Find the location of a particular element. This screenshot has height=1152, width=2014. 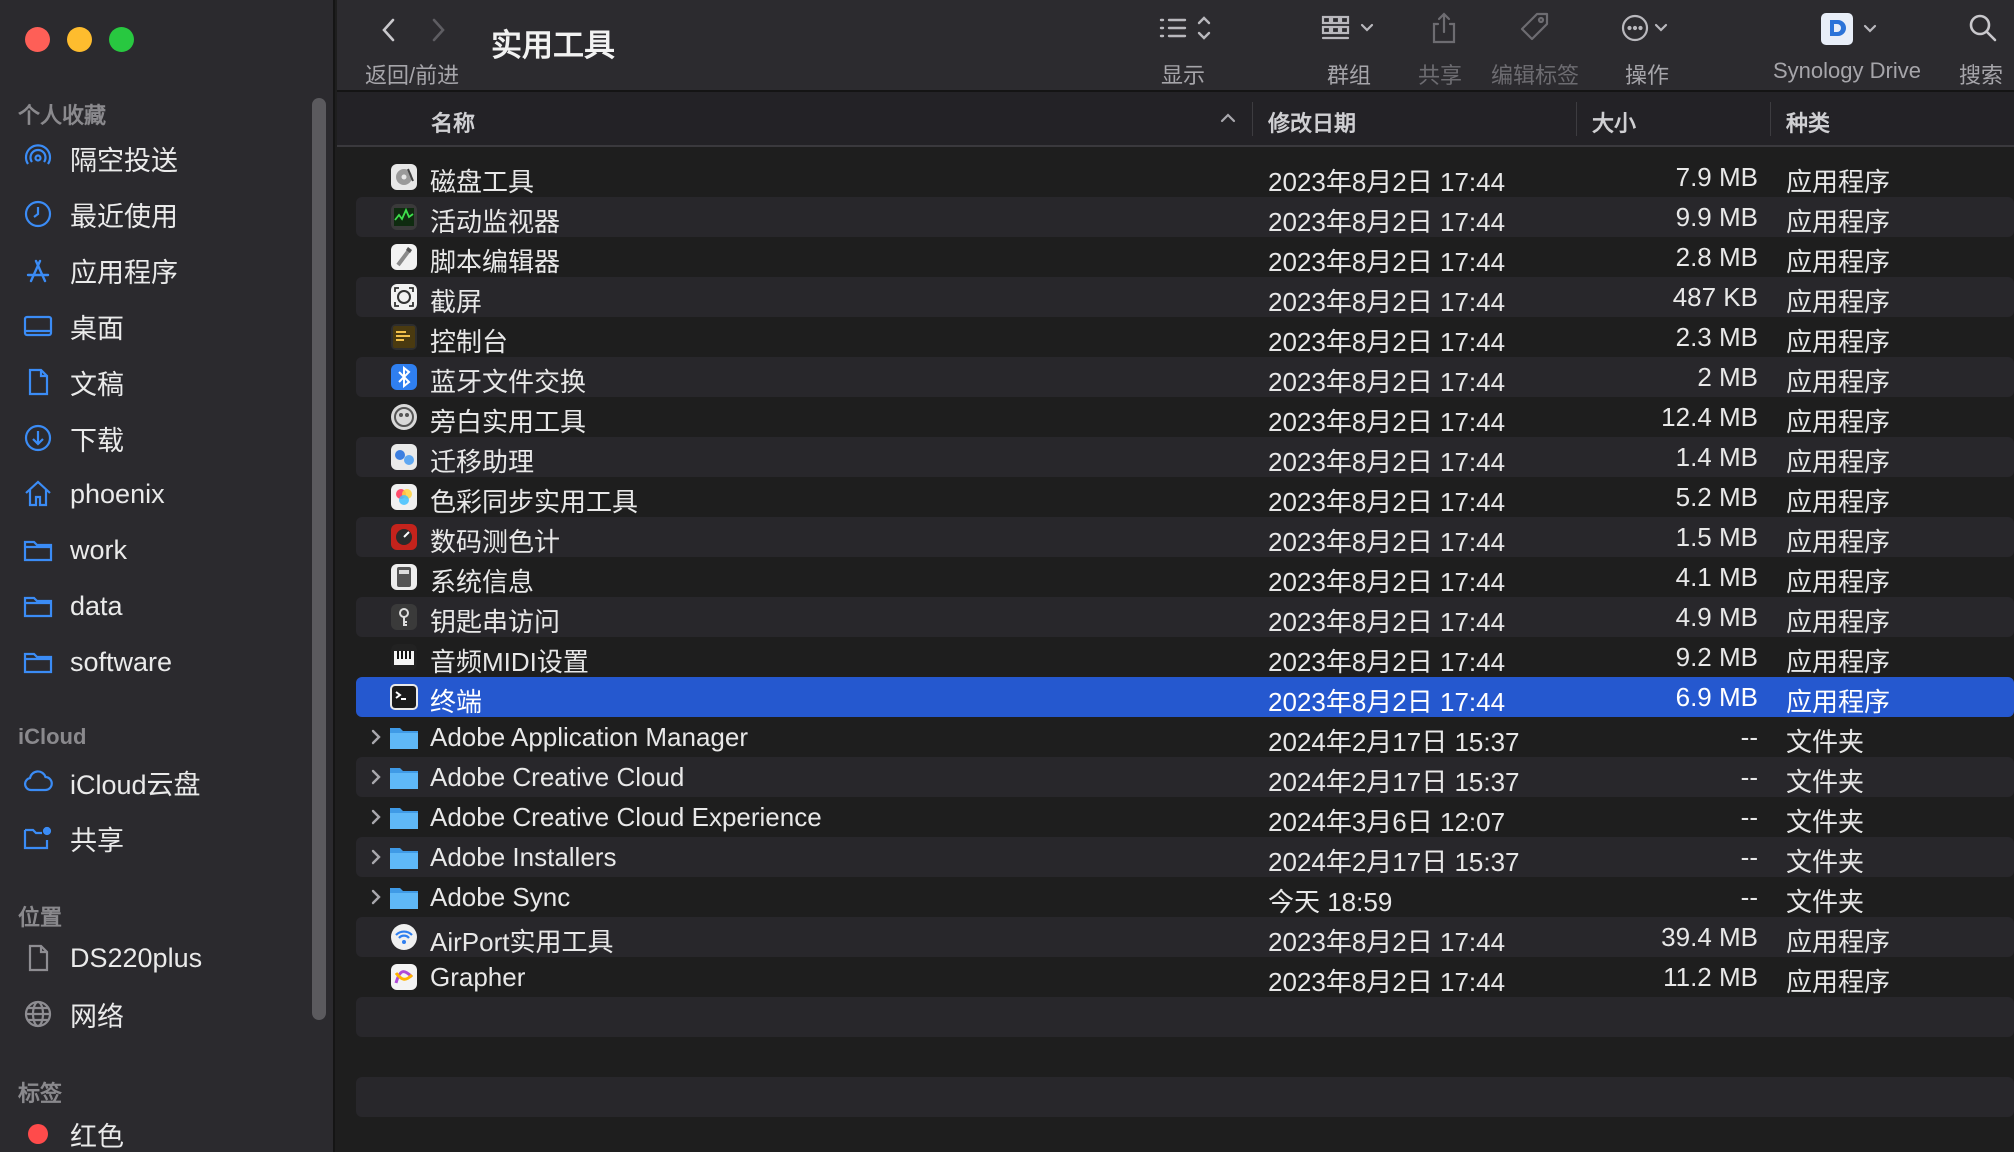

sidebar-item-network: 网络 is located at coordinates (167, 1014).